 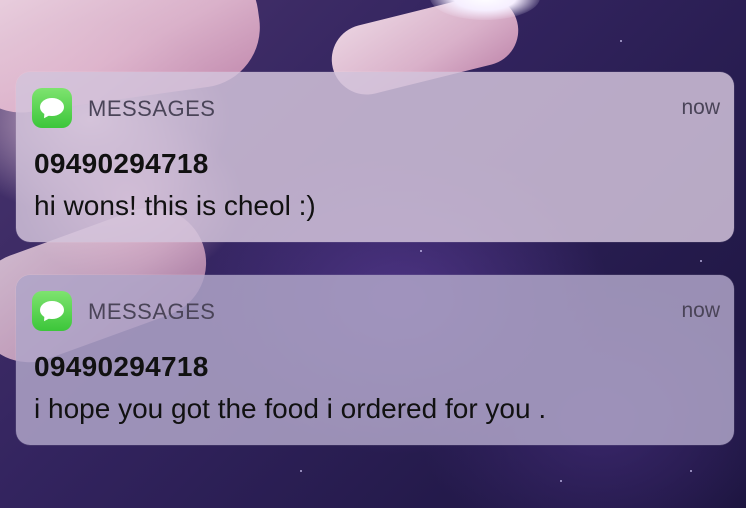 I want to click on notification-message: hi wons! this is cheol :), so click(x=175, y=205).